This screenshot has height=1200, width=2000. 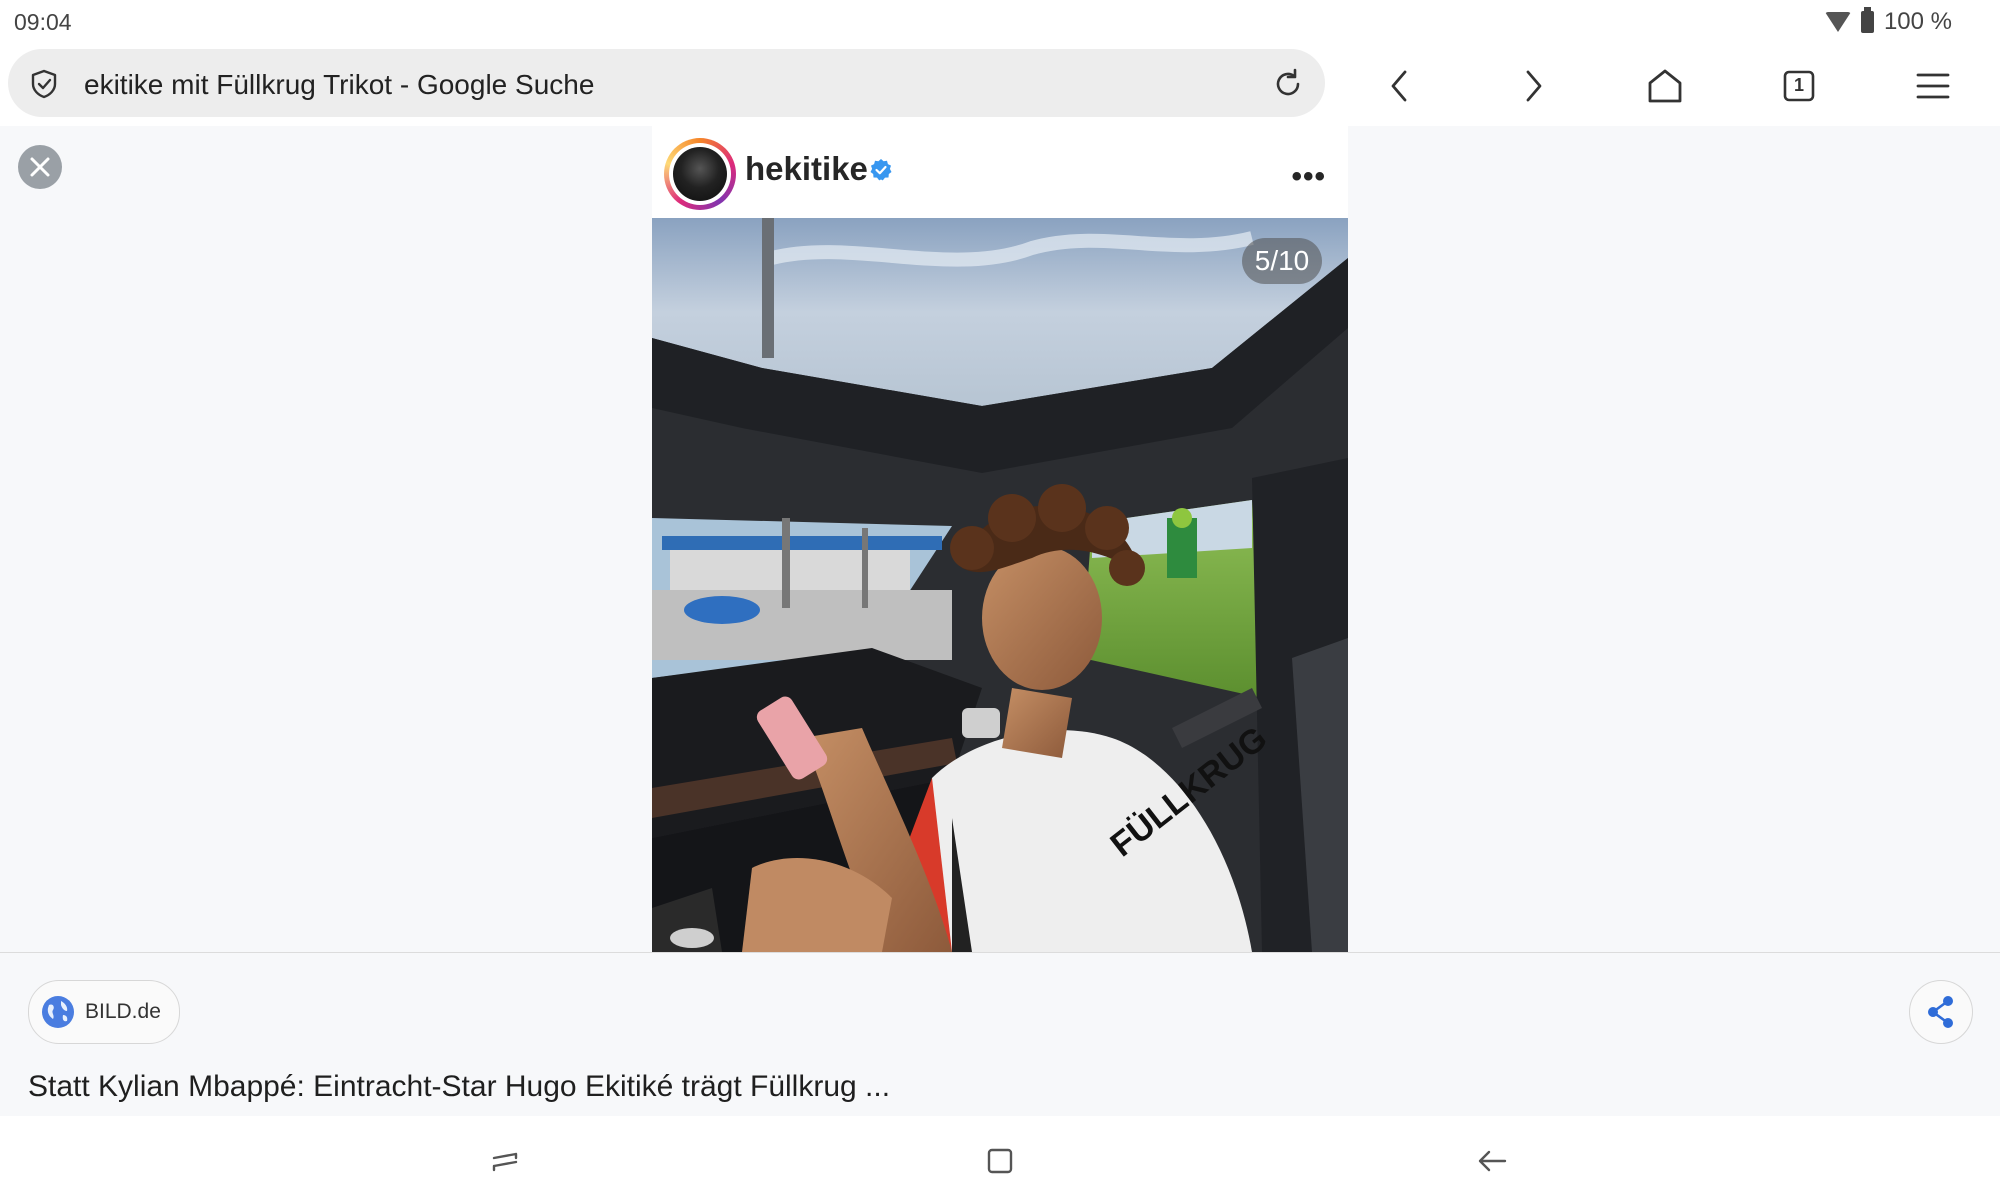 I want to click on status-time: 09:04, so click(x=43, y=22).